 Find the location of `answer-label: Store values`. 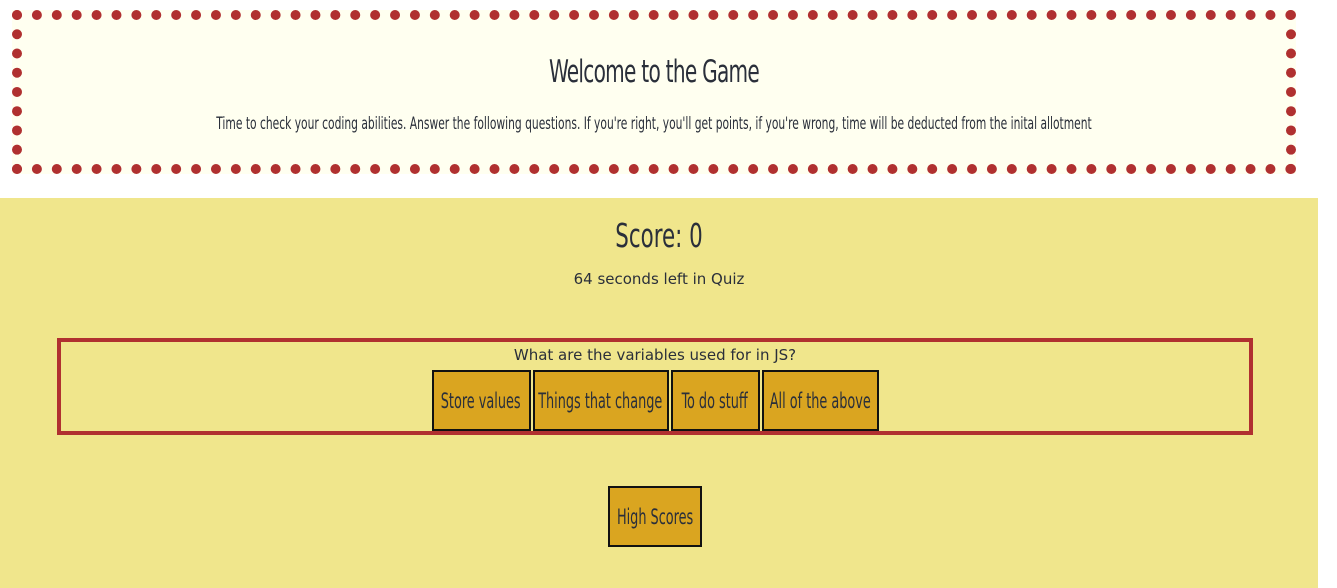

answer-label: Store values is located at coordinates (481, 400).